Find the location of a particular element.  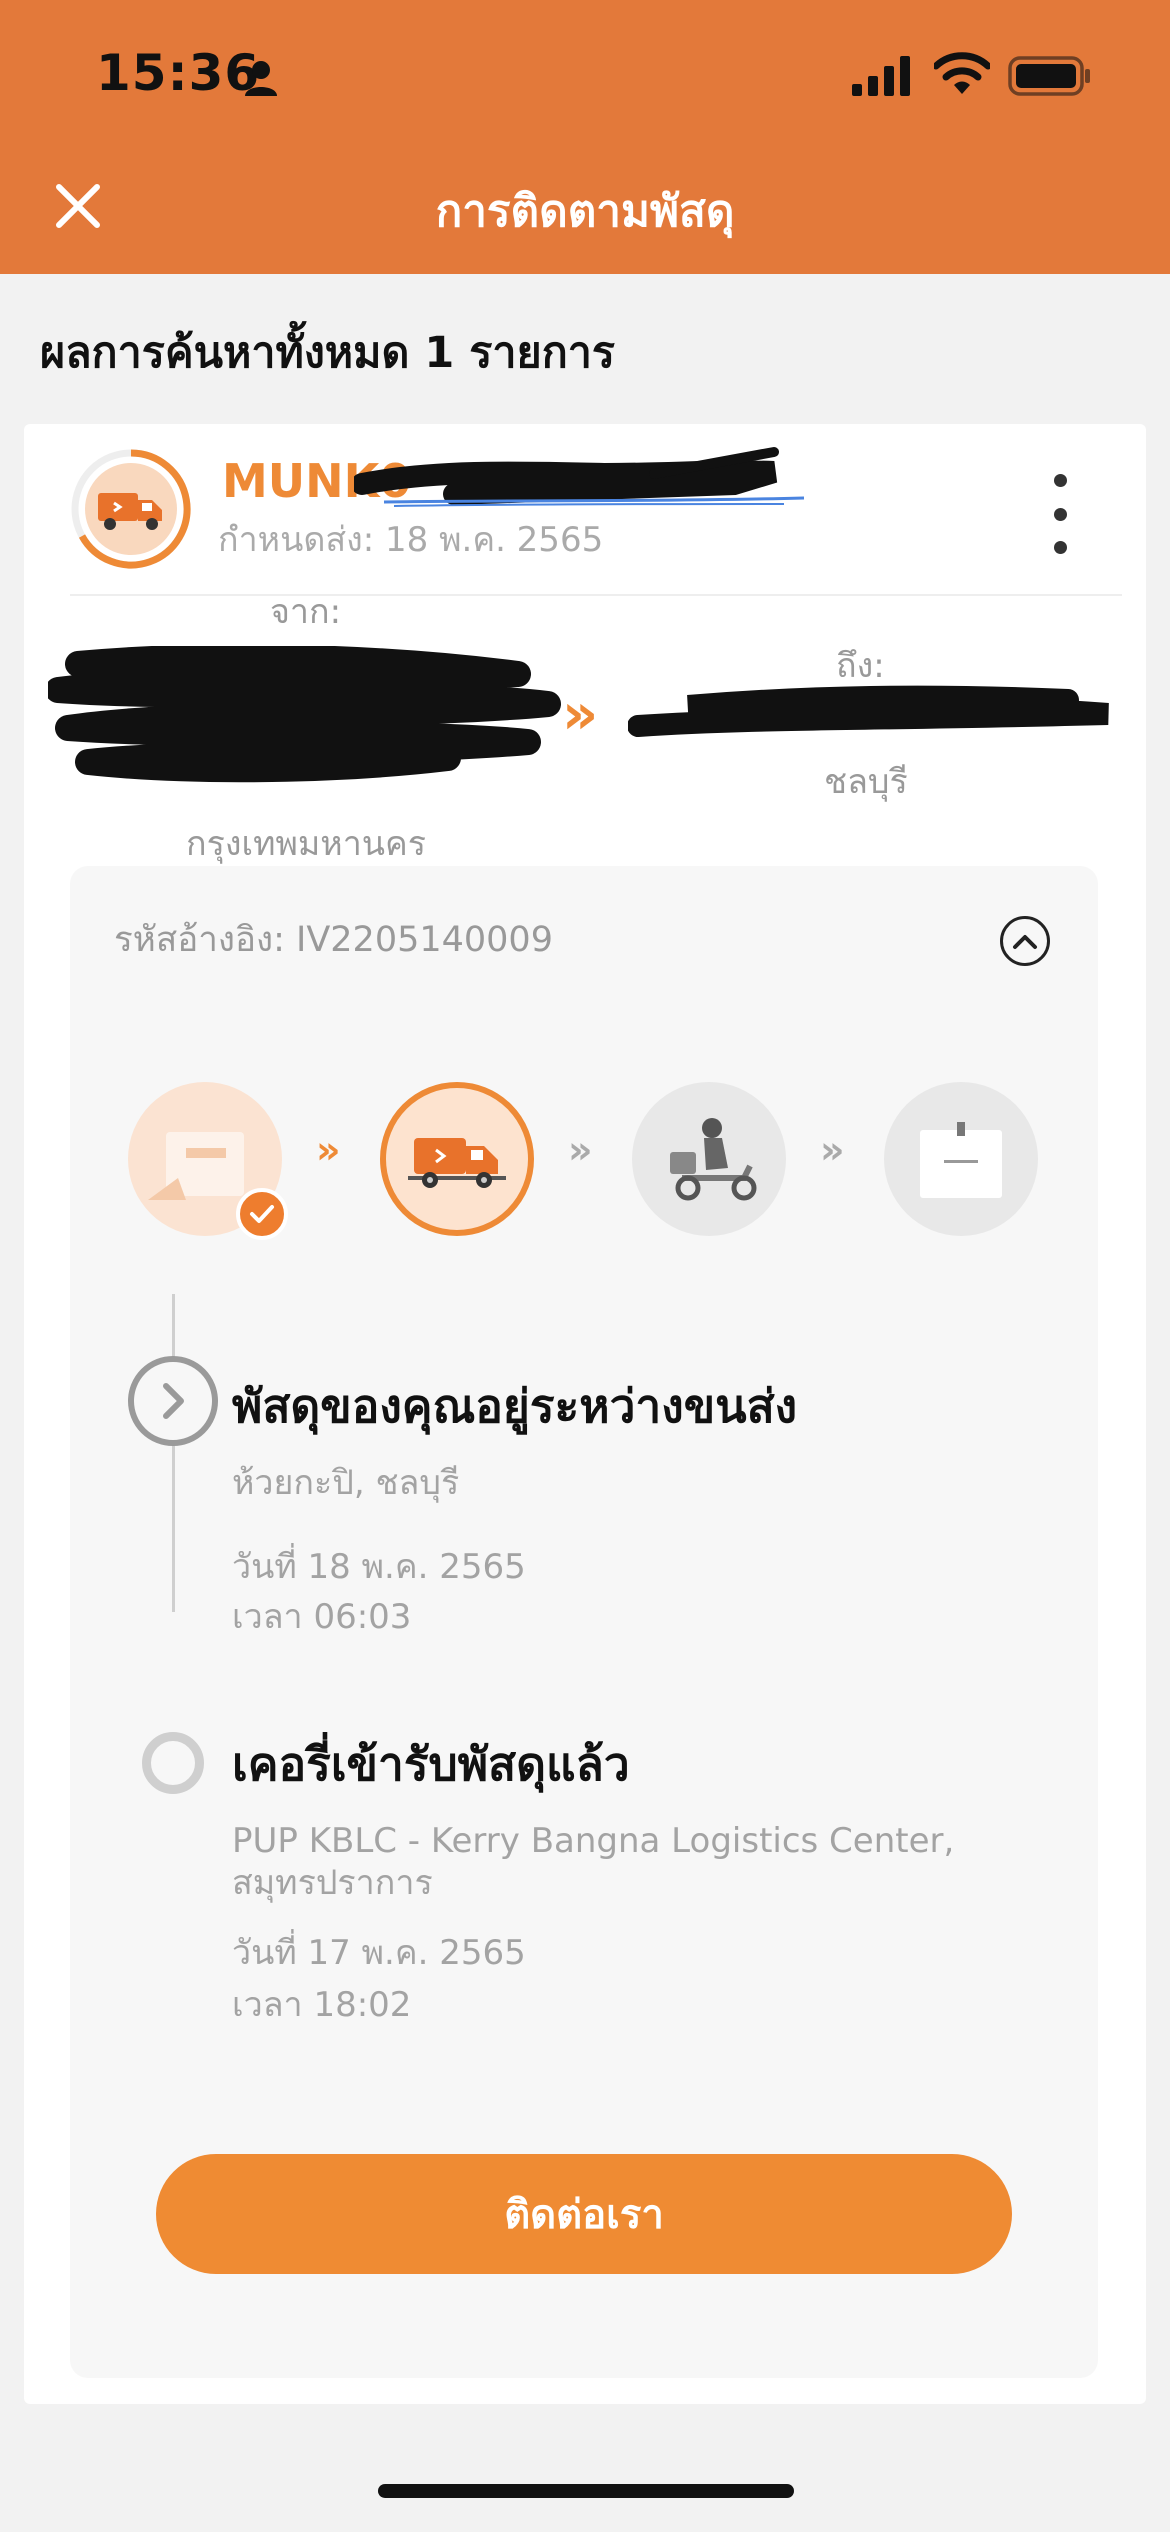

status-time: 15:36 is located at coordinates (178, 73).